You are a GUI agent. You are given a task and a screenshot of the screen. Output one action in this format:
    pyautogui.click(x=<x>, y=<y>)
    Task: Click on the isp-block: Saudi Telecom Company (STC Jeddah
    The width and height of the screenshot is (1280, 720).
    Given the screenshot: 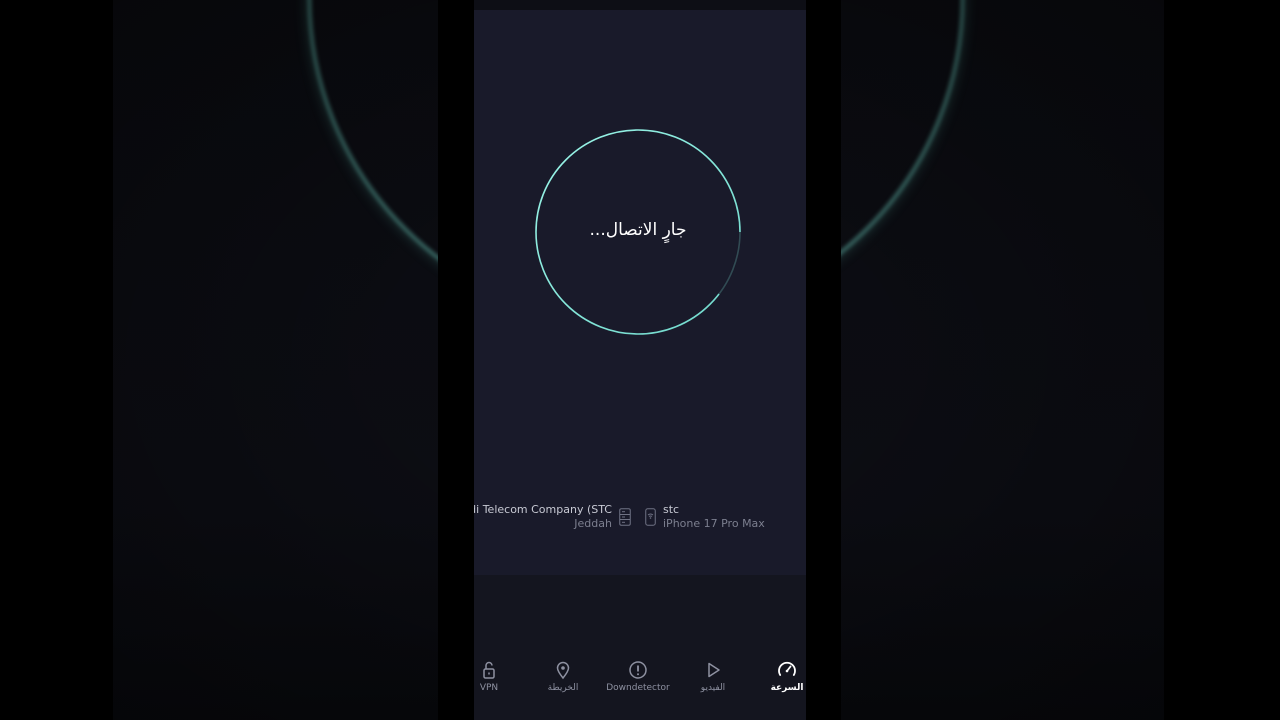 What is the action you would take?
    pyautogui.click(x=543, y=516)
    